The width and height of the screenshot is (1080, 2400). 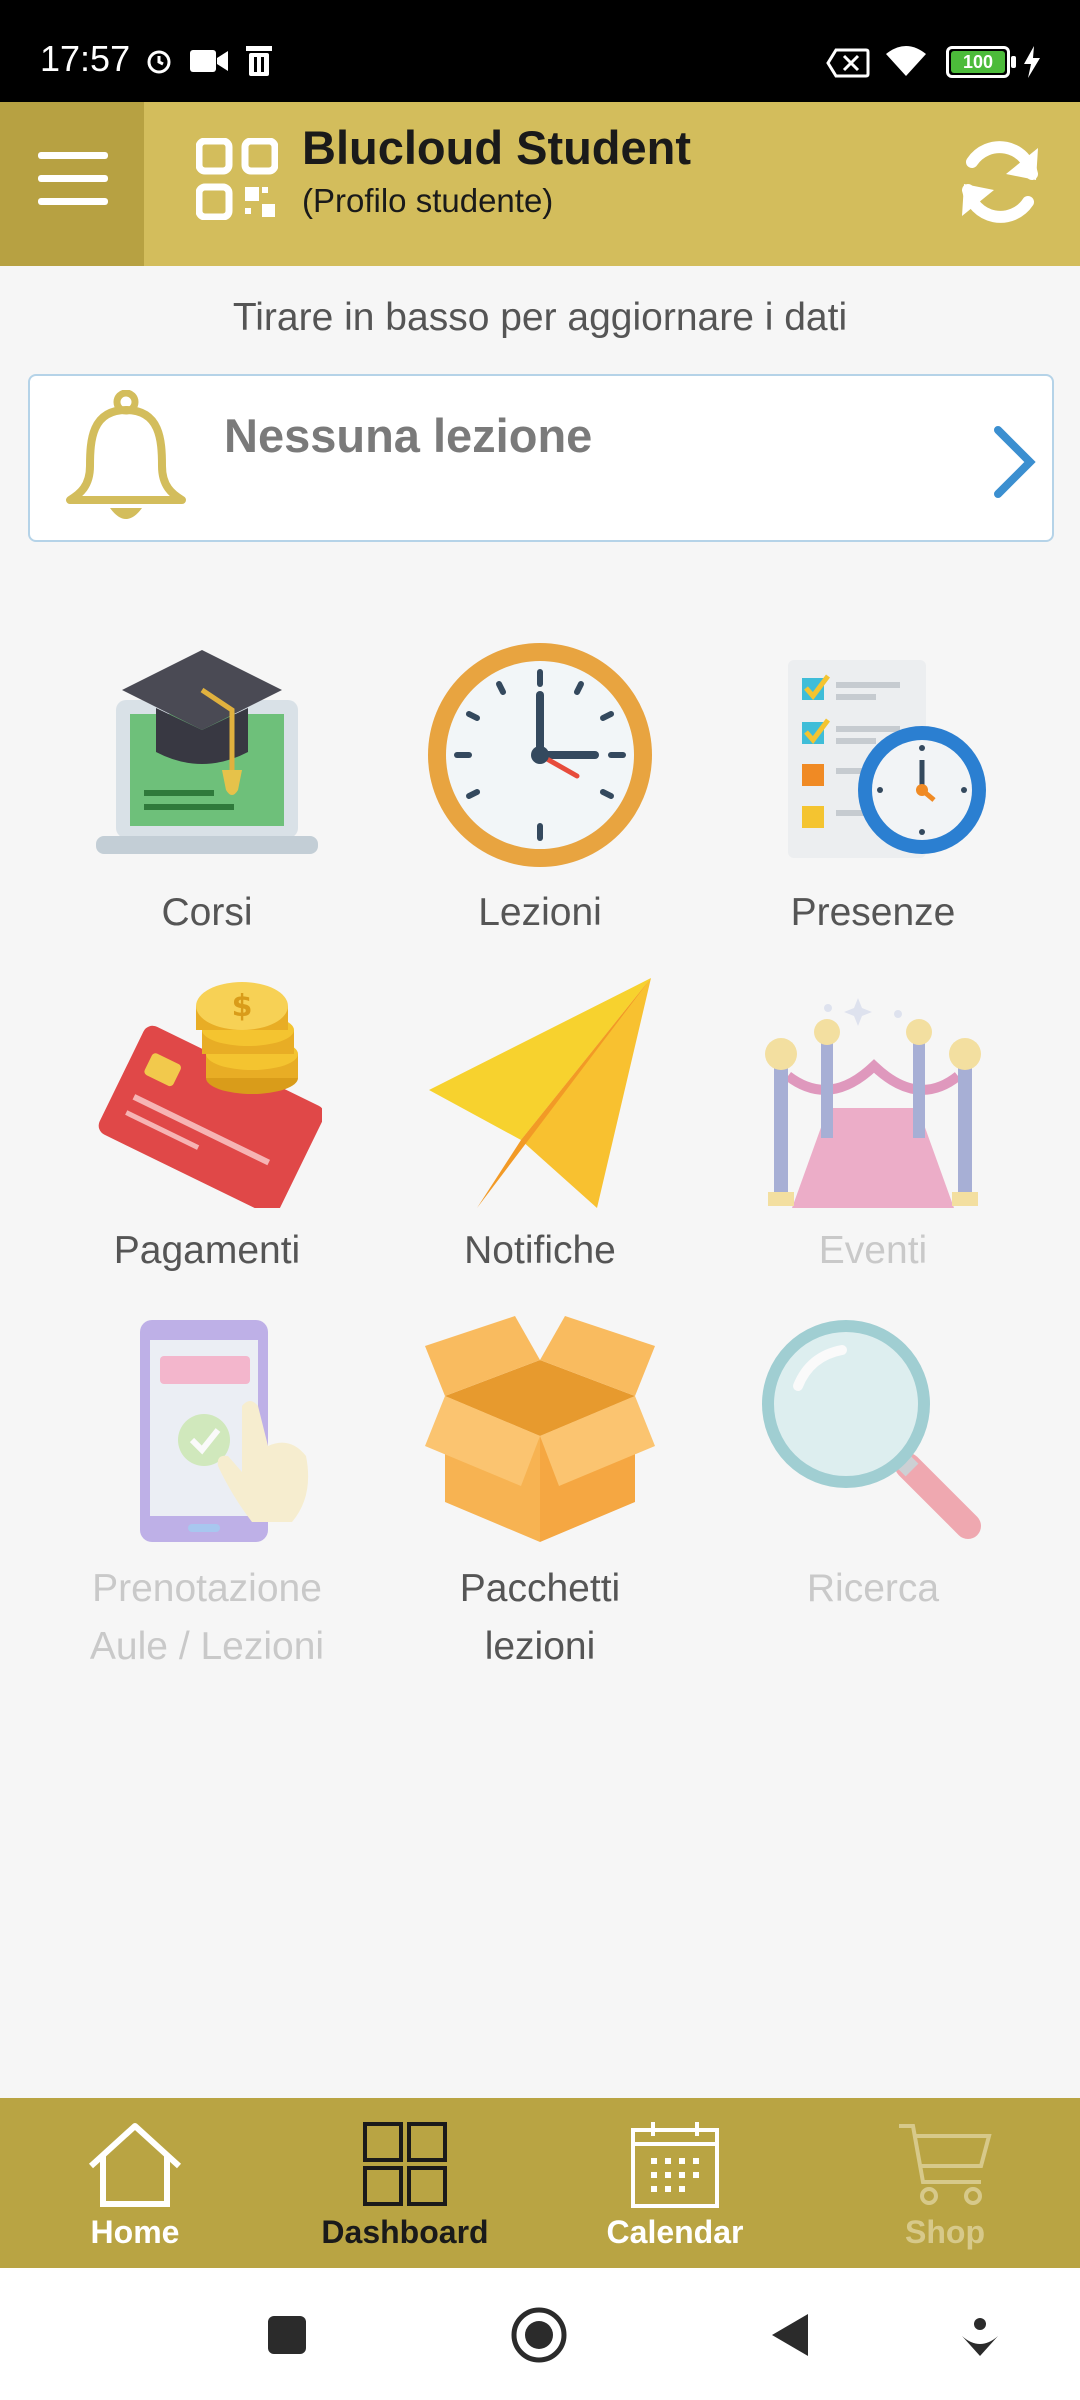 I want to click on nav-label: Home, so click(x=135, y=2232).